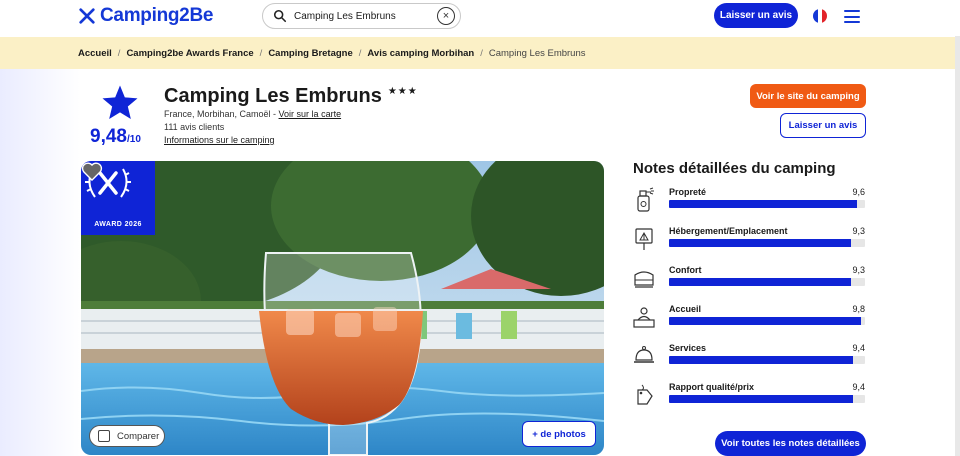 Image resolution: width=960 pixels, height=456 pixels. I want to click on title-block: Camping Les Embruns ★★★, so click(291, 96).